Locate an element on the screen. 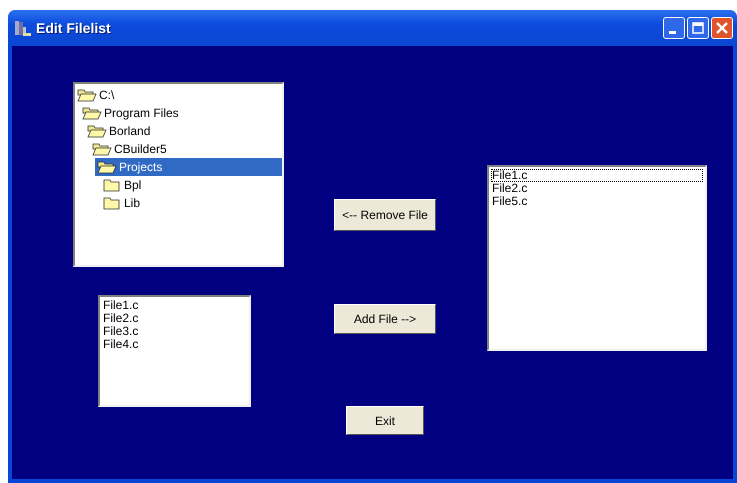 The height and width of the screenshot is (483, 737). tree-item: Lib is located at coordinates (191, 203).